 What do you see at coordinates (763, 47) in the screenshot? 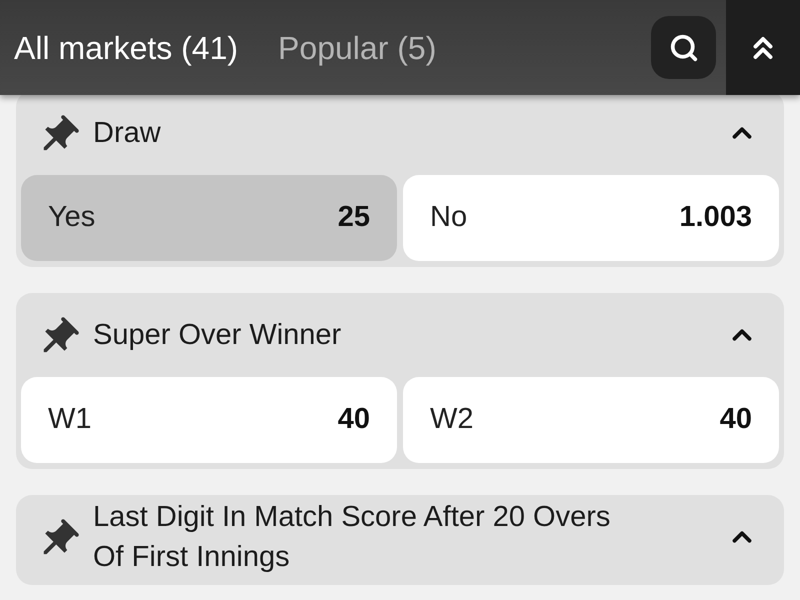
I see `collapse-all-button` at bounding box center [763, 47].